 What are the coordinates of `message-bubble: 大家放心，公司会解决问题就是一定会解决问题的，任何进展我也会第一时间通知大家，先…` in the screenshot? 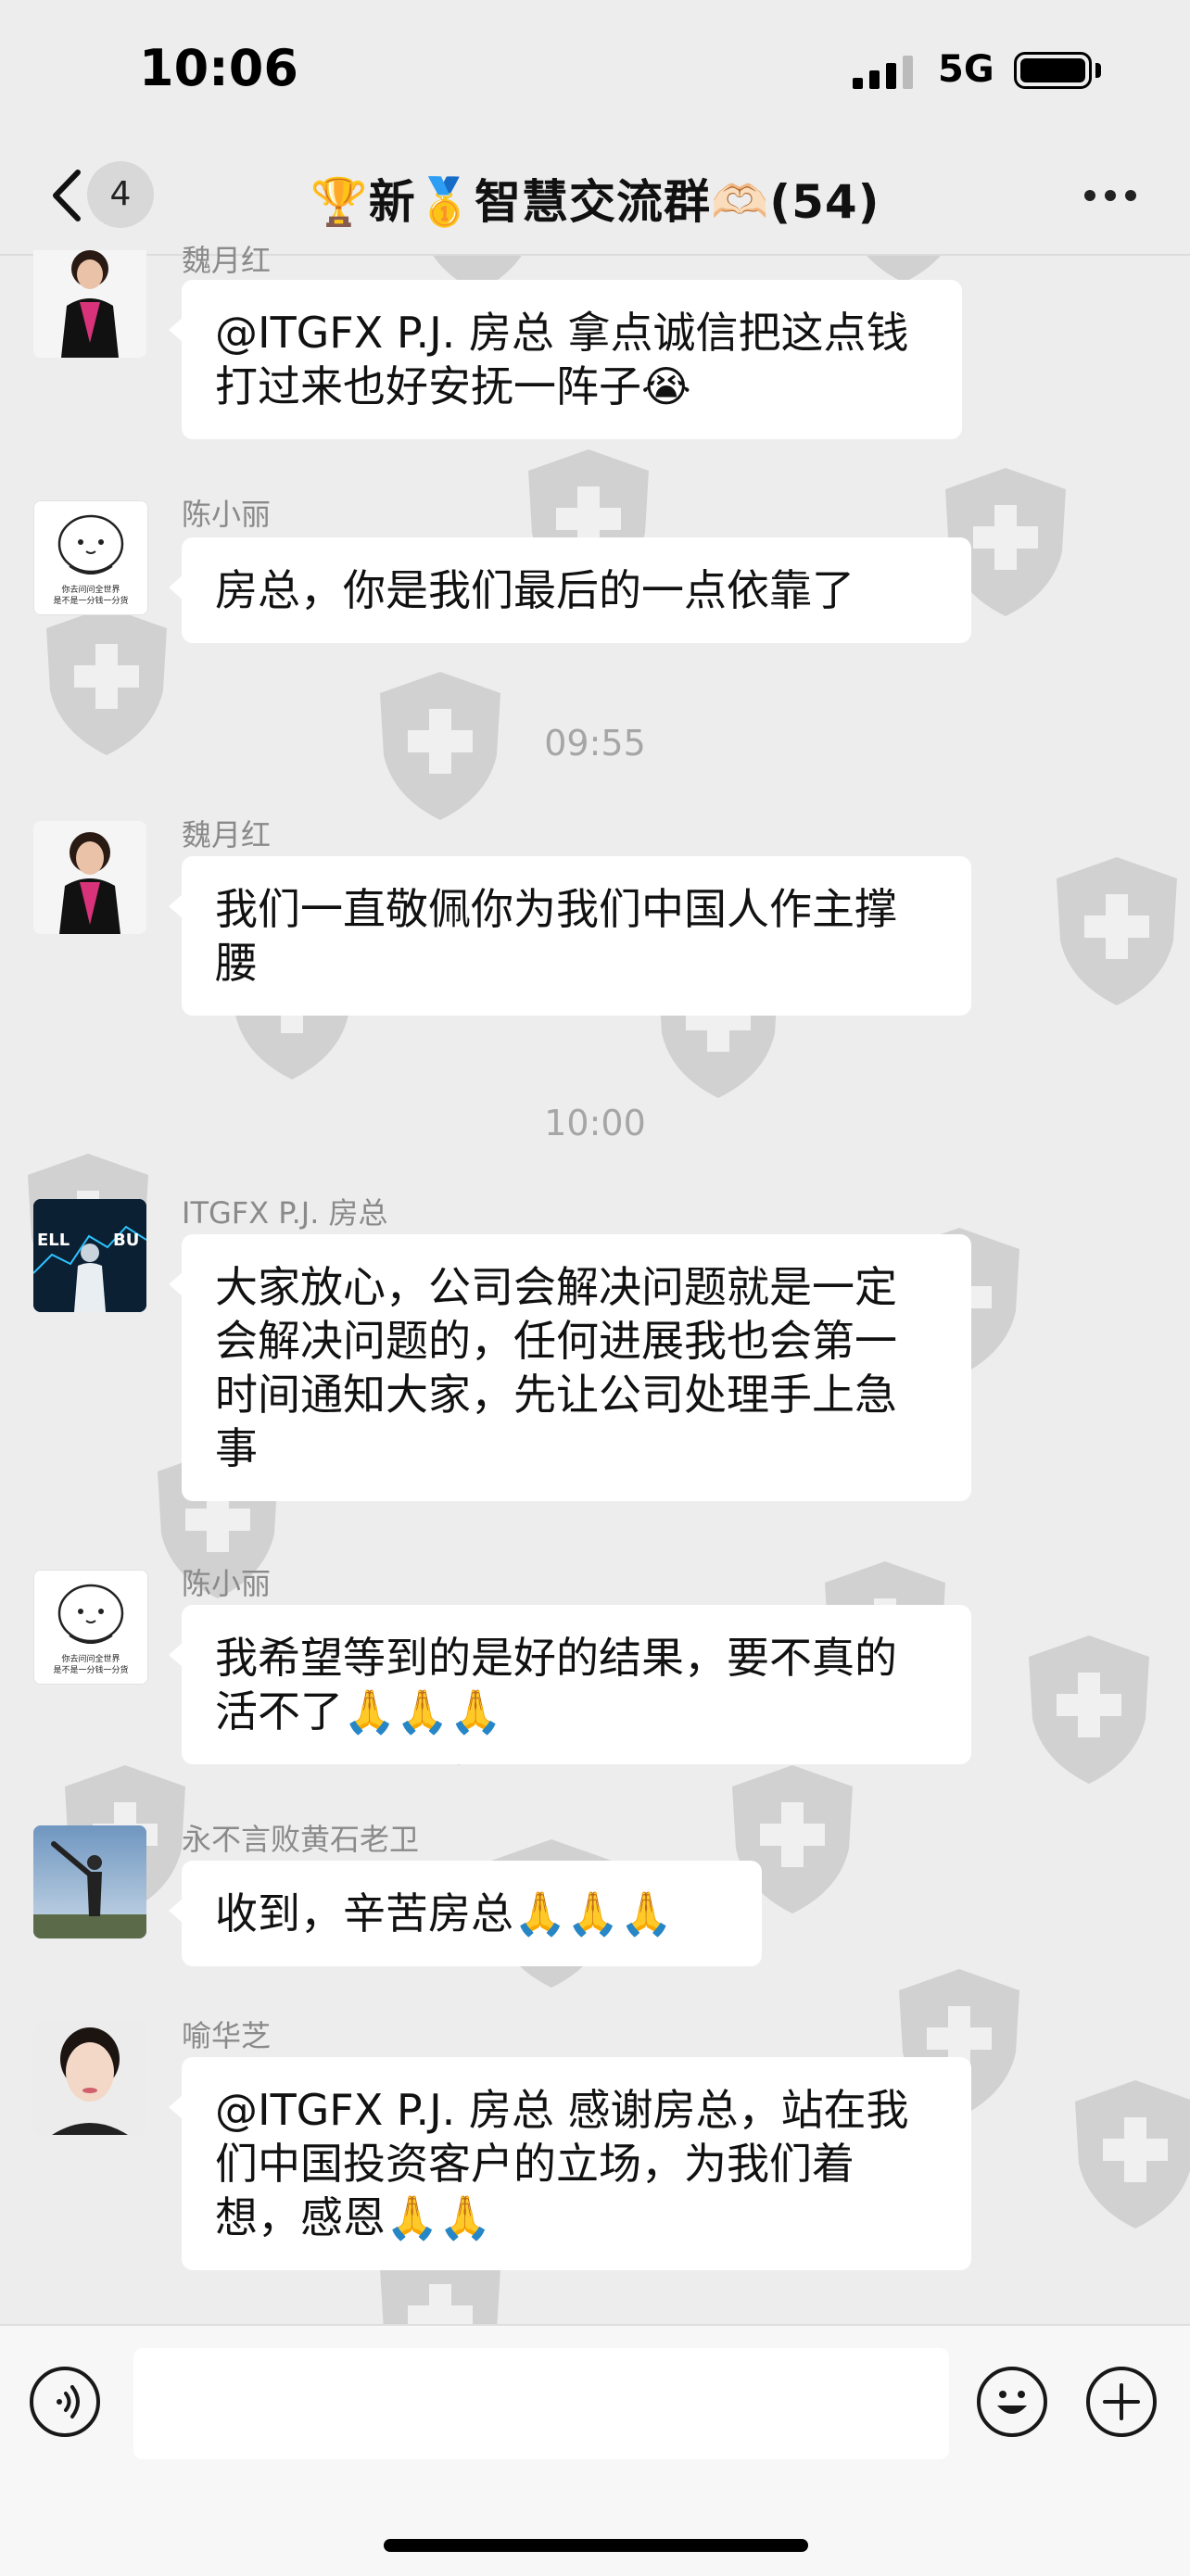 It's located at (570, 1367).